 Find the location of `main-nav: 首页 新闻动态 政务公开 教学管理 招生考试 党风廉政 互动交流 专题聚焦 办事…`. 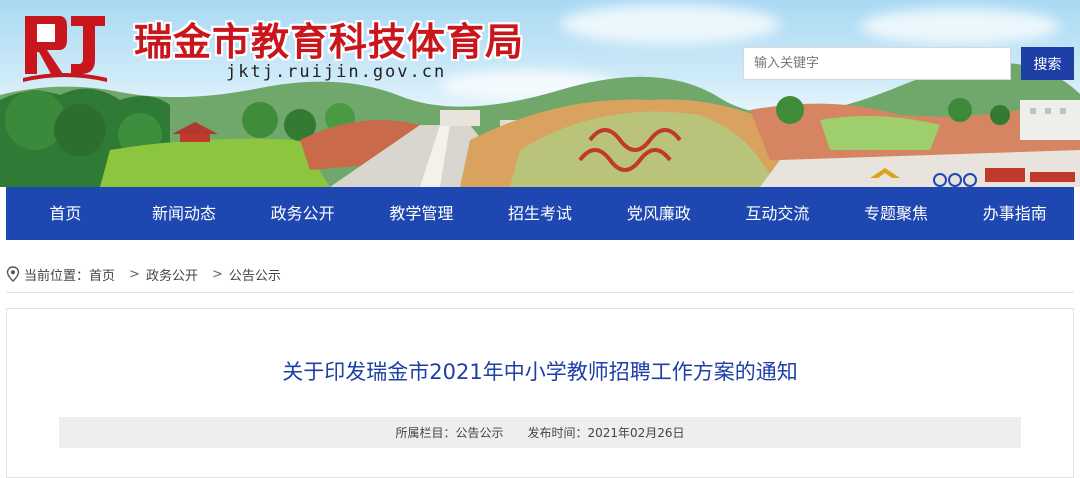

main-nav: 首页 新闻动态 政务公开 教学管理 招生考试 党风廉政 互动交流 专题聚焦 办事… is located at coordinates (540, 213).